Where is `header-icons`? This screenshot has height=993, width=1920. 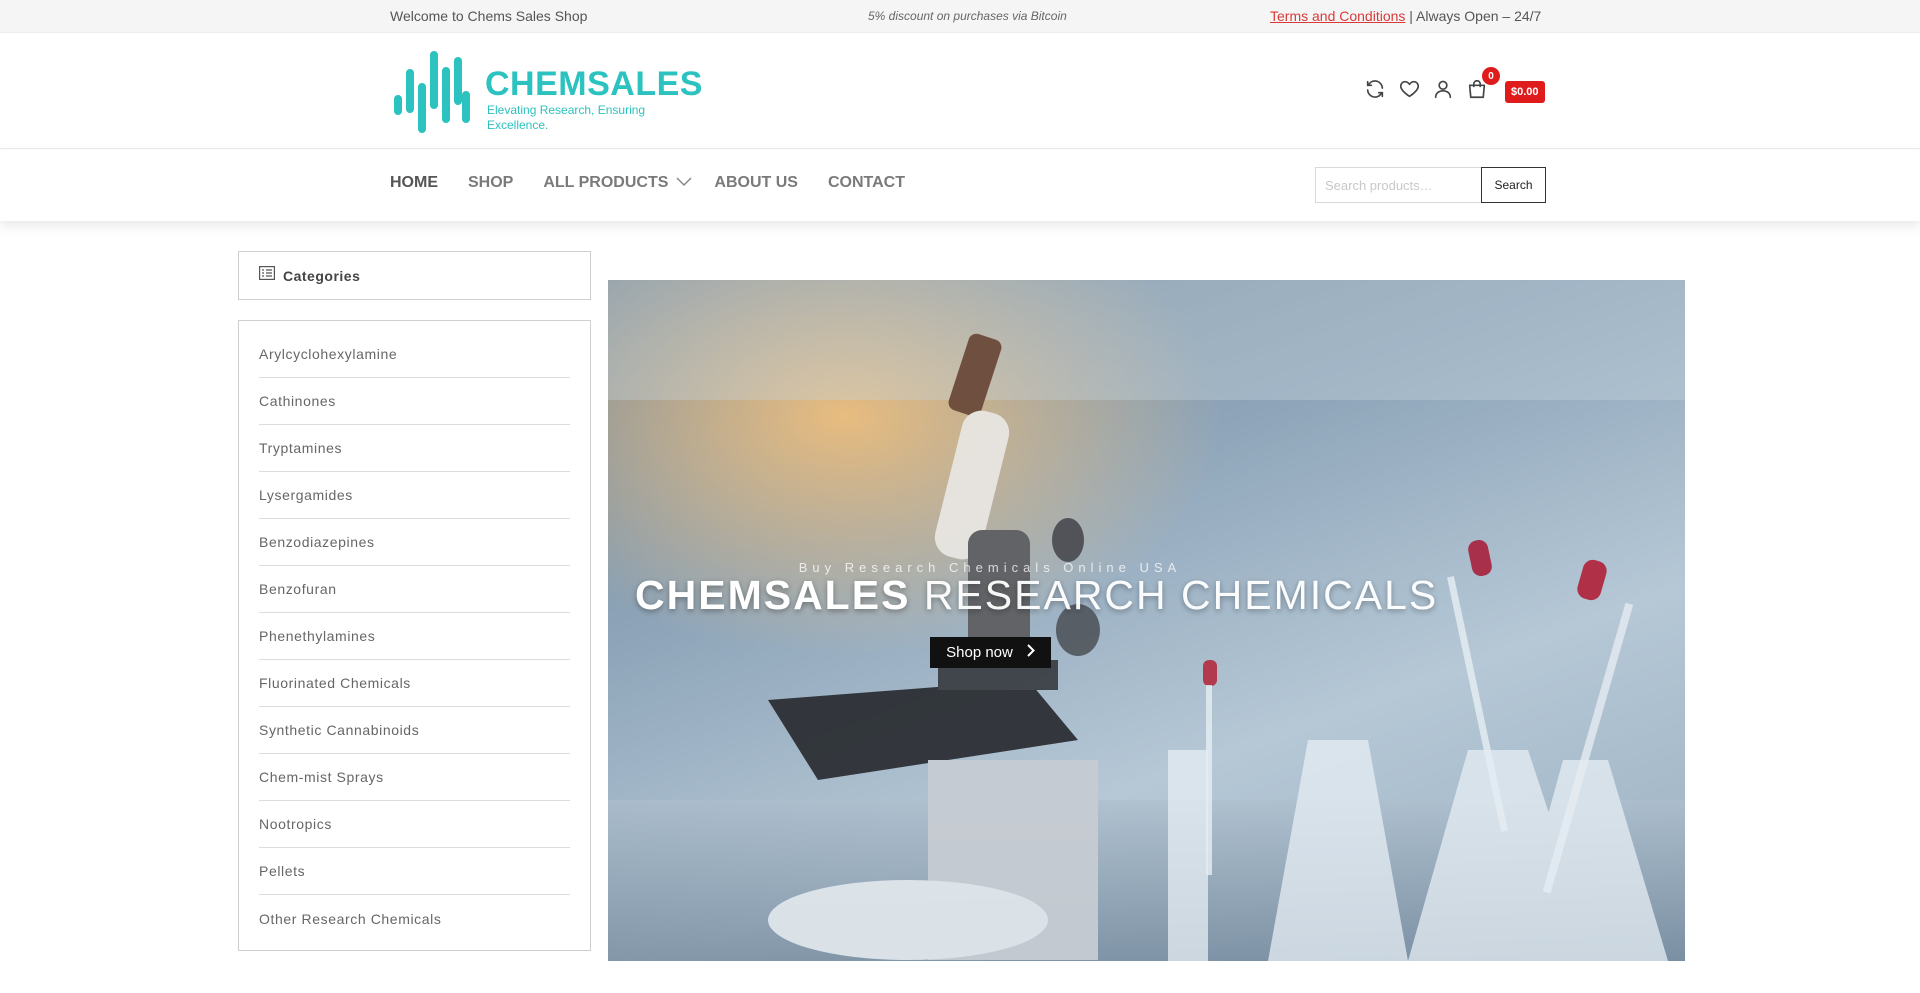 header-icons is located at coordinates (1430, 89).